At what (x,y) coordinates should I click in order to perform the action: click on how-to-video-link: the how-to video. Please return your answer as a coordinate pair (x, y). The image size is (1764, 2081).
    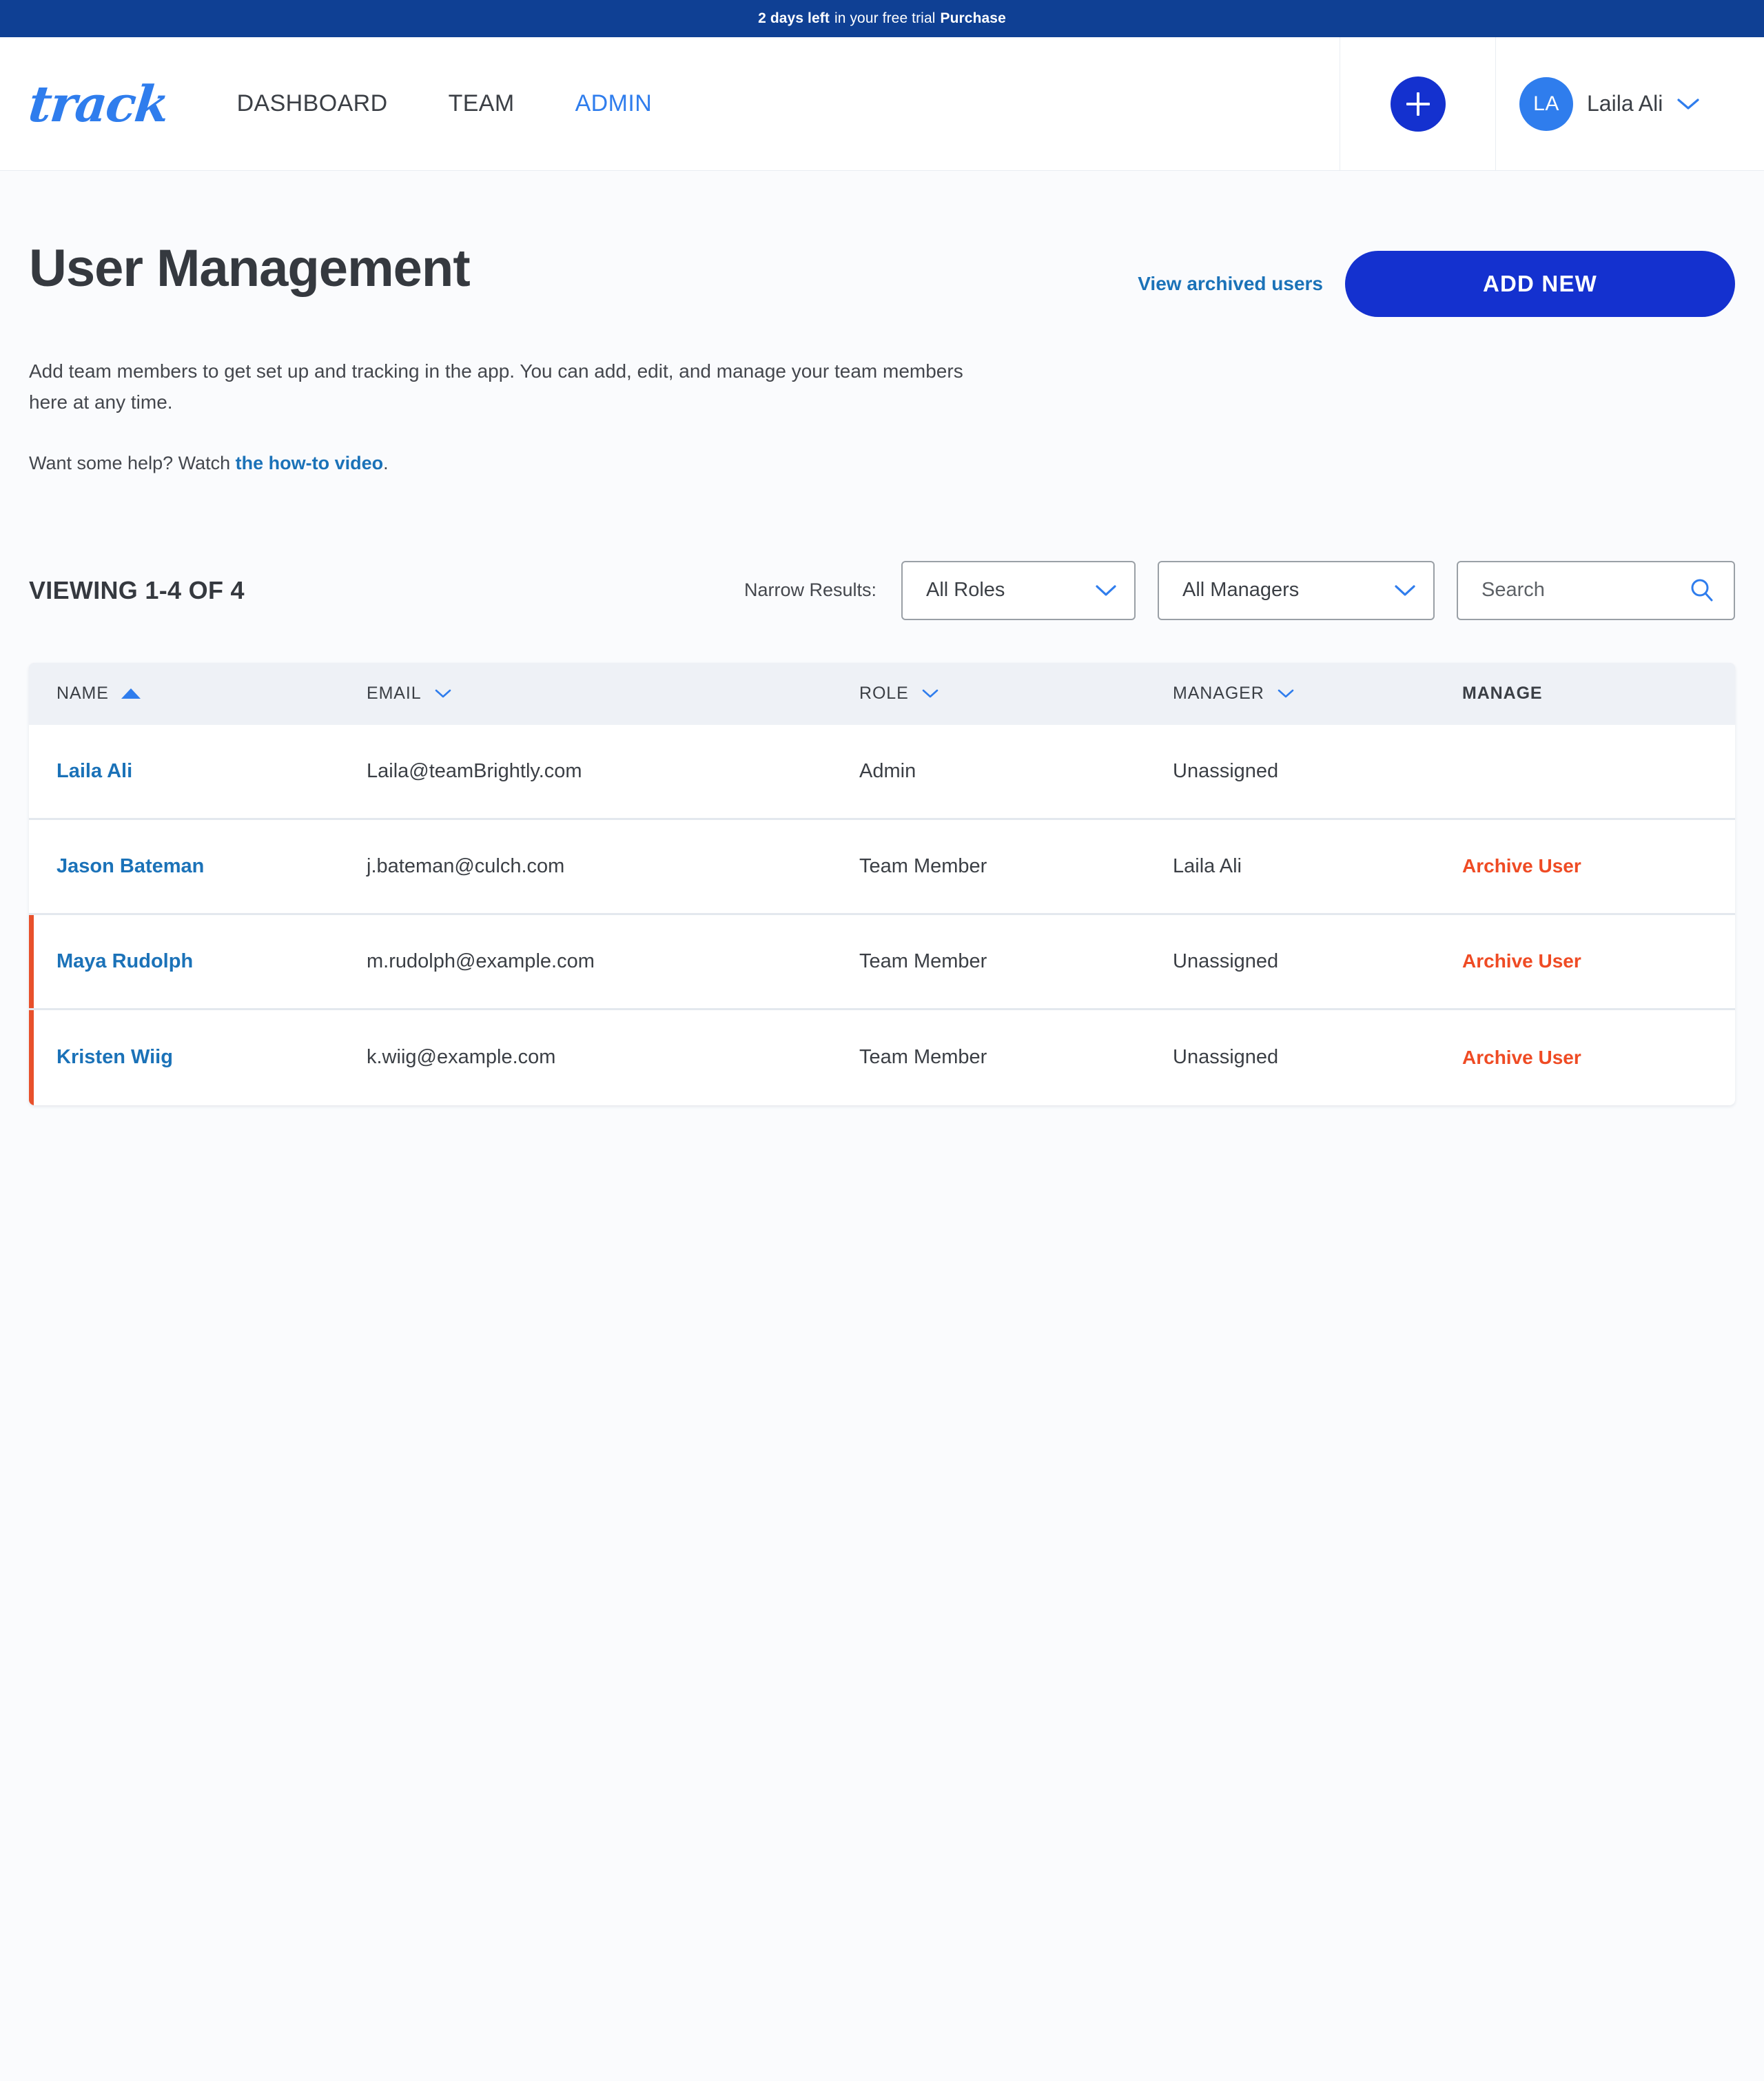
    Looking at the image, I should click on (309, 463).